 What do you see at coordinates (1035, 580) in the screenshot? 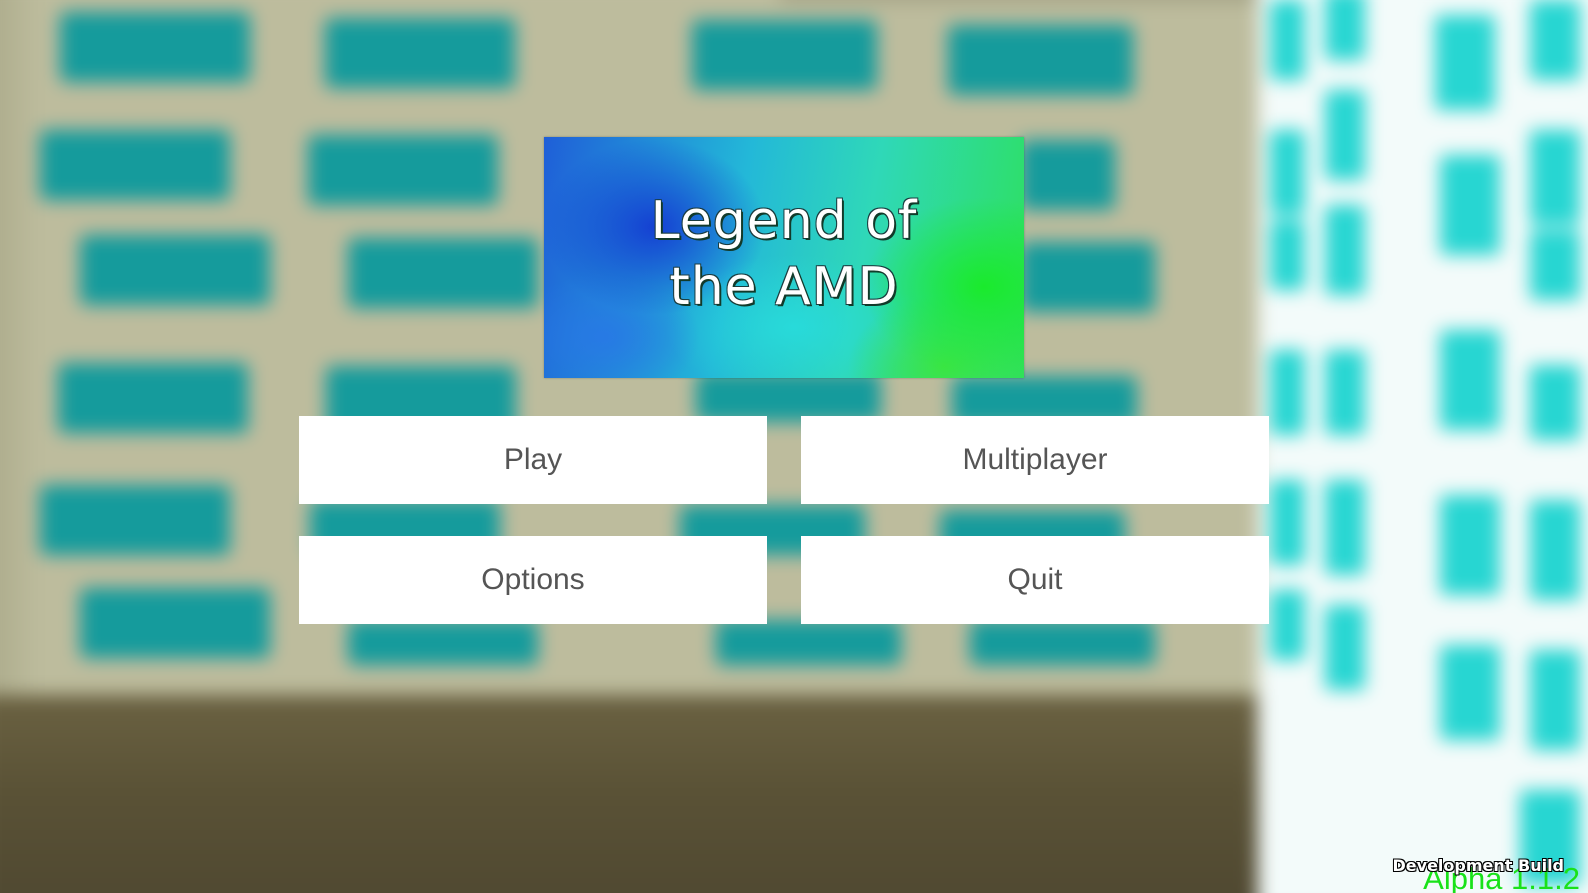
I see `quit-button: Quit` at bounding box center [1035, 580].